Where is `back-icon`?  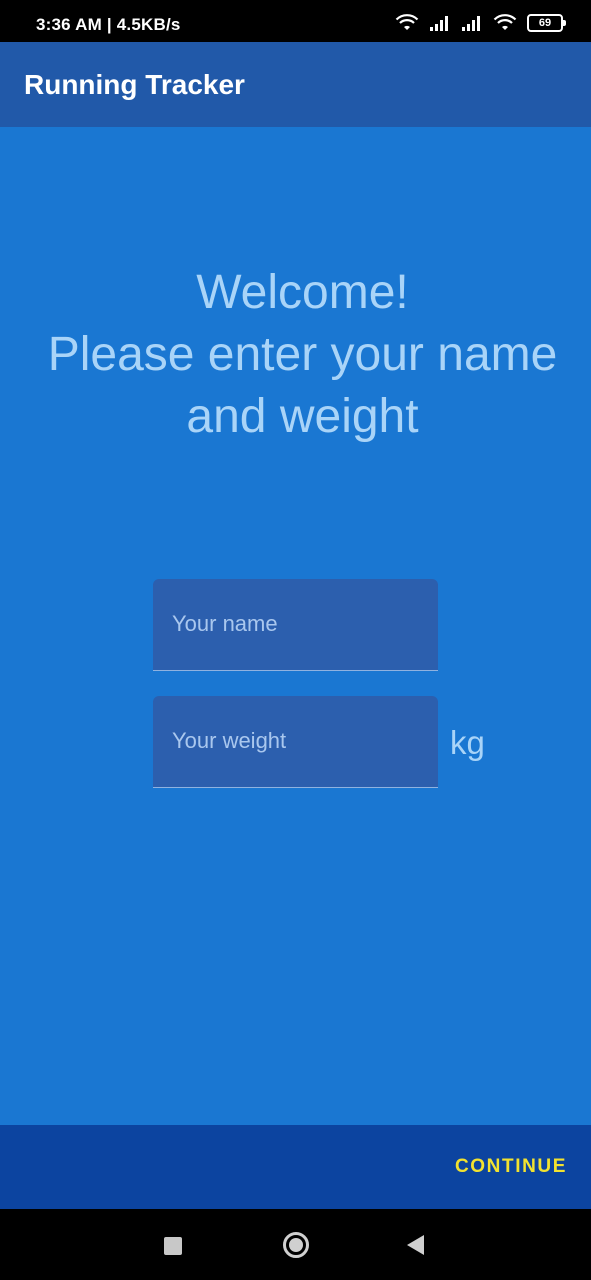 back-icon is located at coordinates (415, 1245).